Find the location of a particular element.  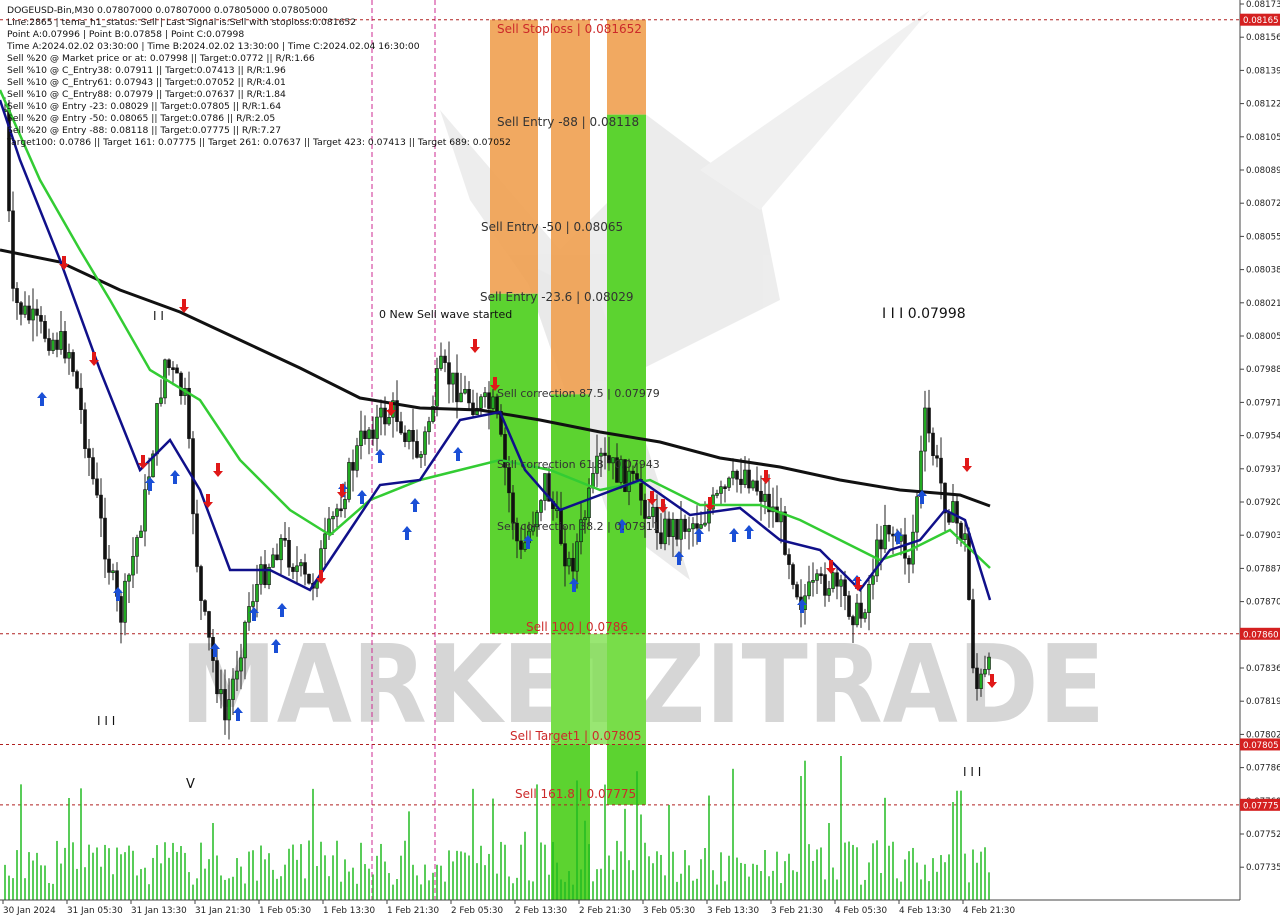

label-correction-618: Sell correction 61.8 | 0.07943 is located at coordinates (578, 464).